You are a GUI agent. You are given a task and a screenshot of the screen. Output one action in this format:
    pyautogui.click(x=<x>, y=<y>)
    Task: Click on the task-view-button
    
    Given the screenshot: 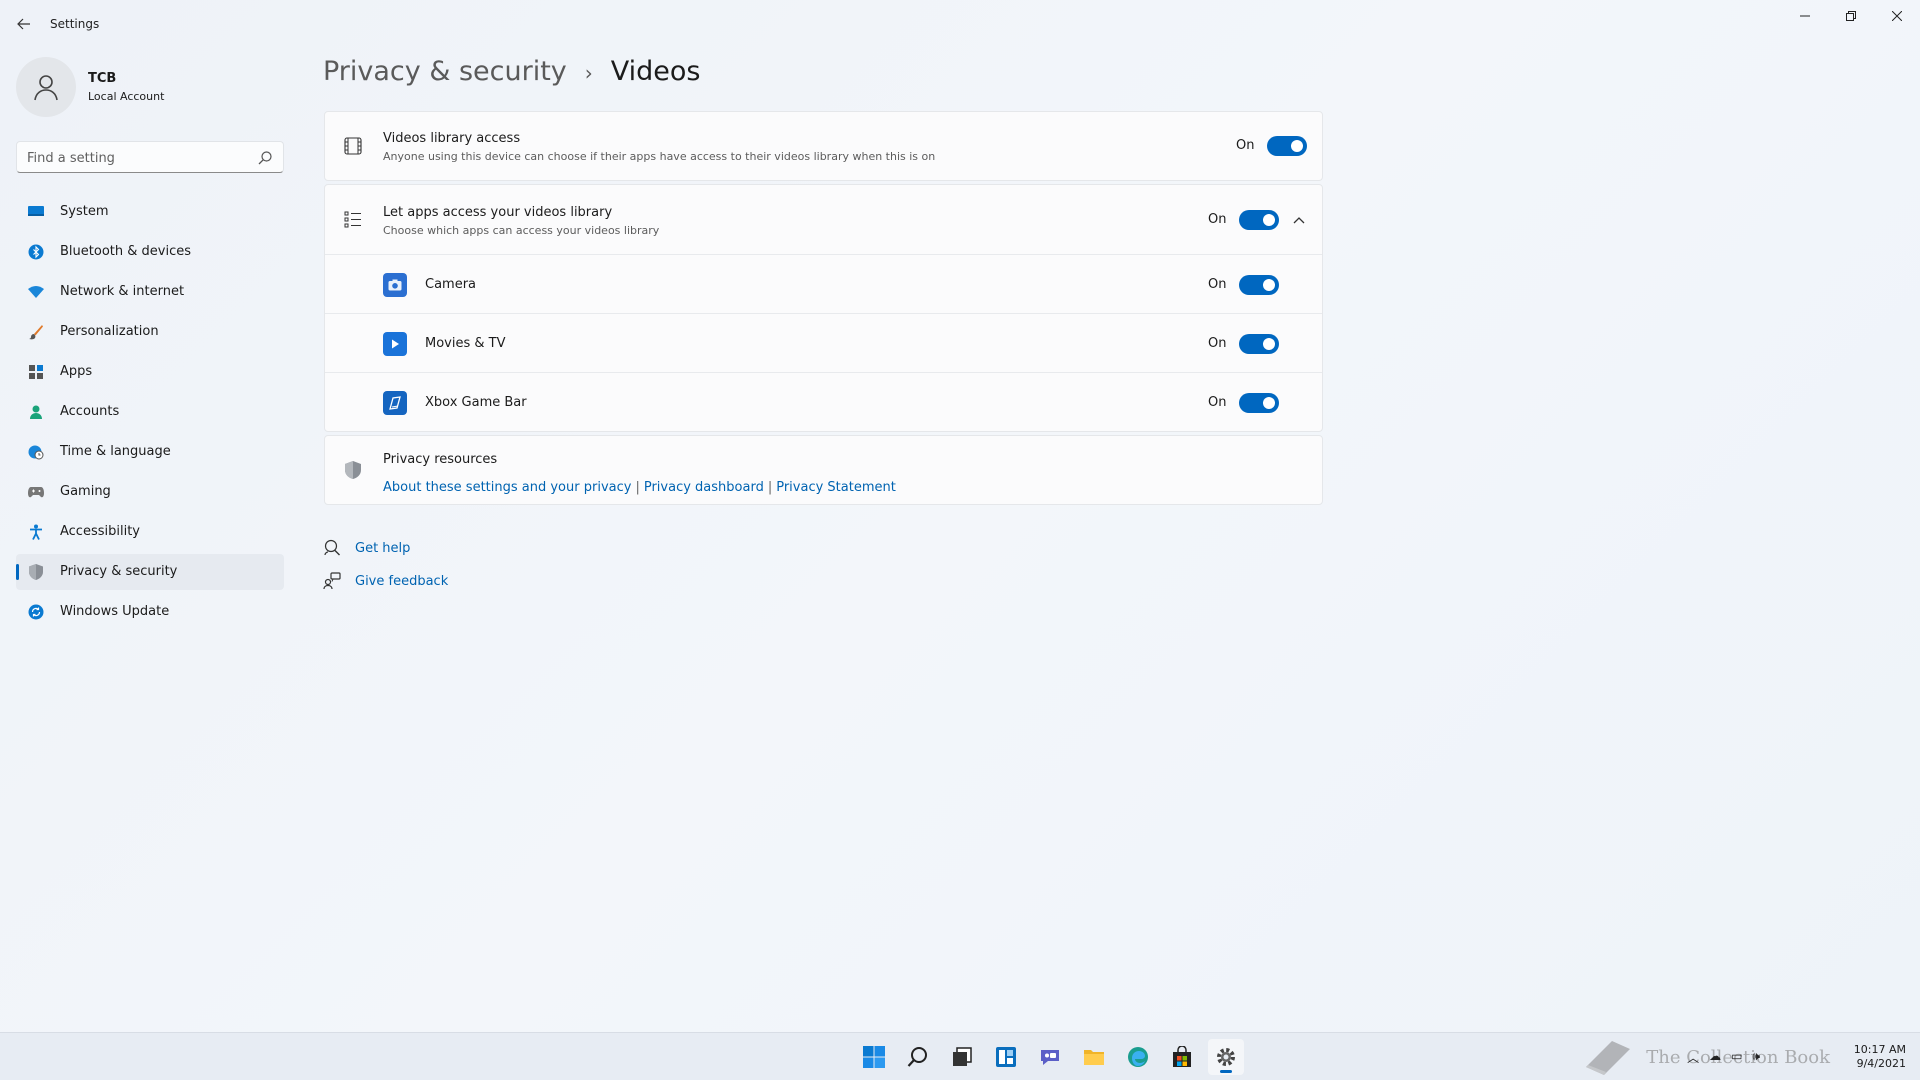 What is the action you would take?
    pyautogui.click(x=962, y=1057)
    